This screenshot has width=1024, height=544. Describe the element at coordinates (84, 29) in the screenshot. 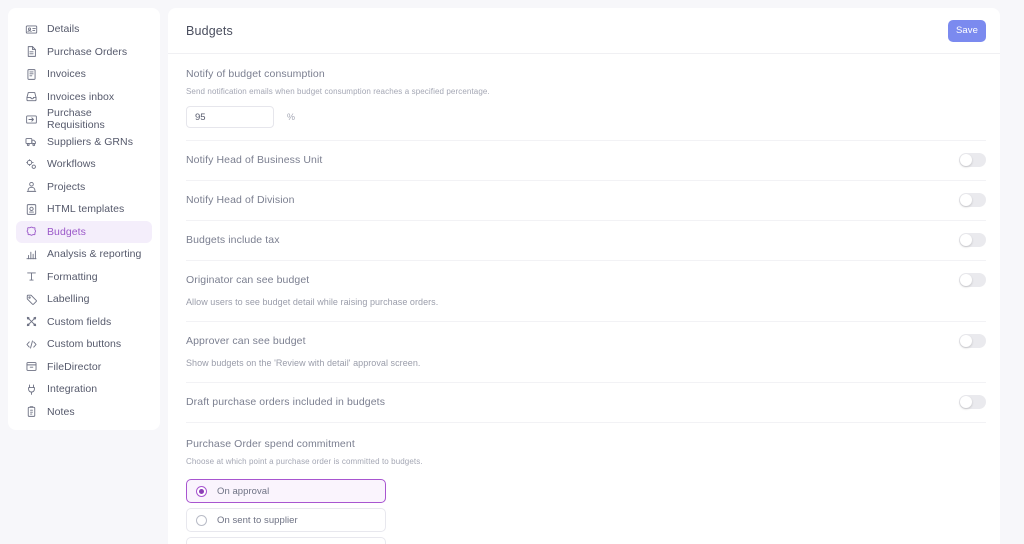

I see `sidebar-item-details: Details` at that location.